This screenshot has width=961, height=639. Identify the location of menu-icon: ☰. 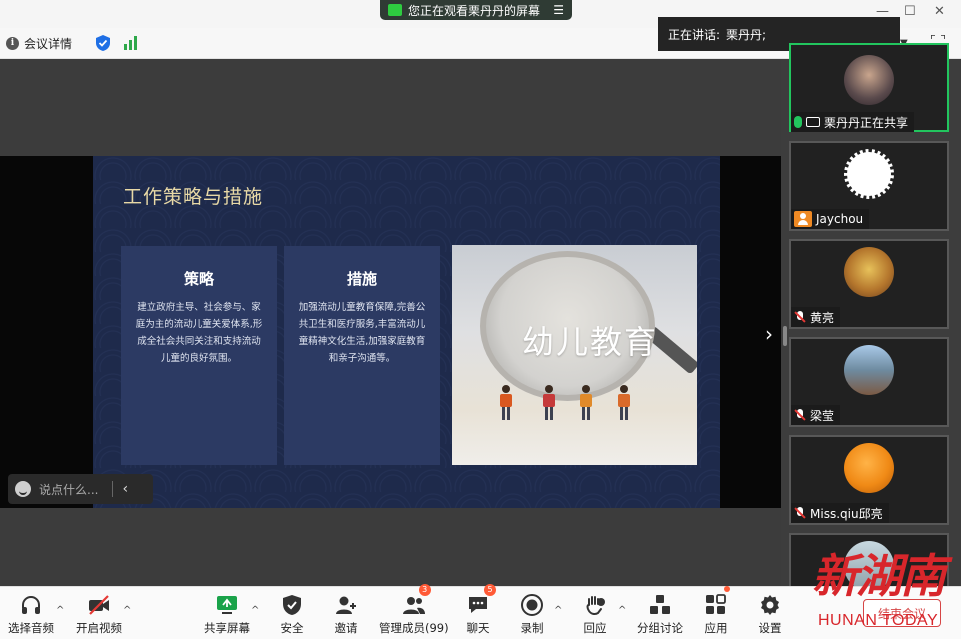
(558, 10).